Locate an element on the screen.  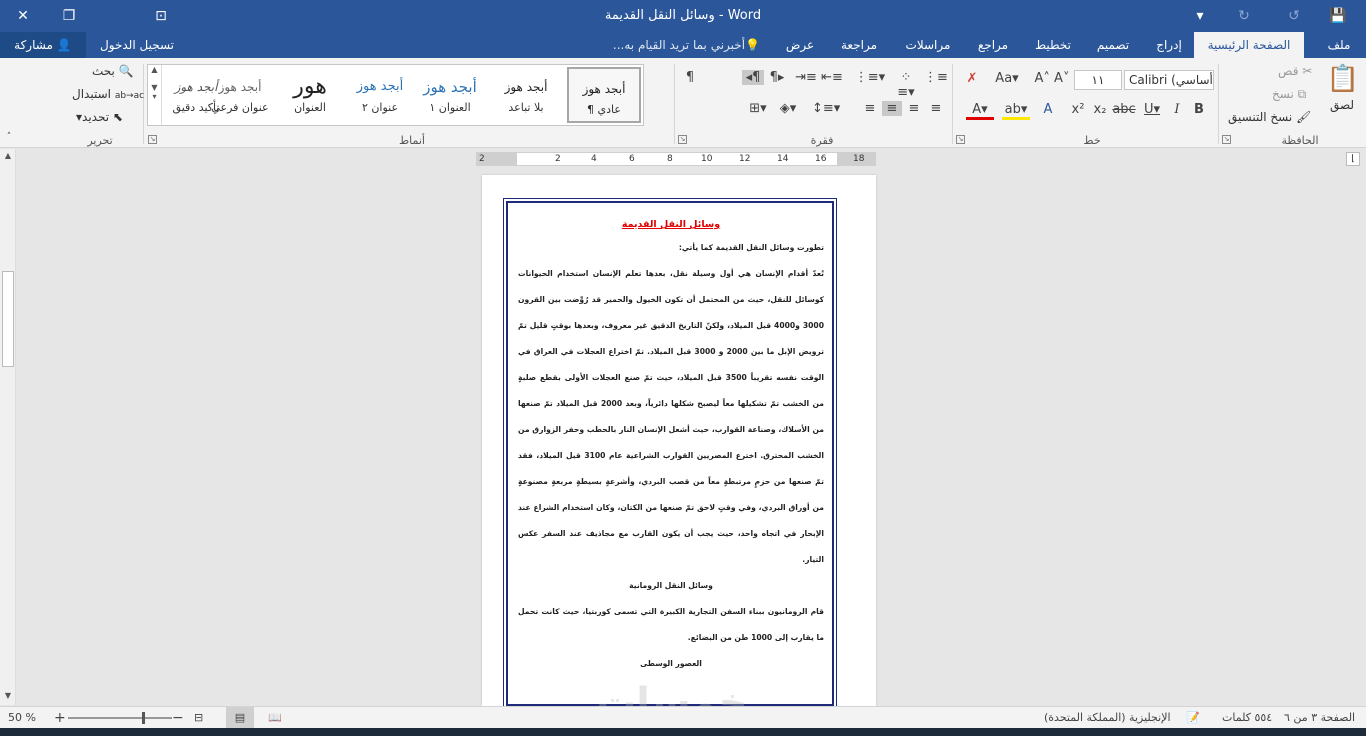
tab-layout: تخطيط is located at coordinates (1053, 45).